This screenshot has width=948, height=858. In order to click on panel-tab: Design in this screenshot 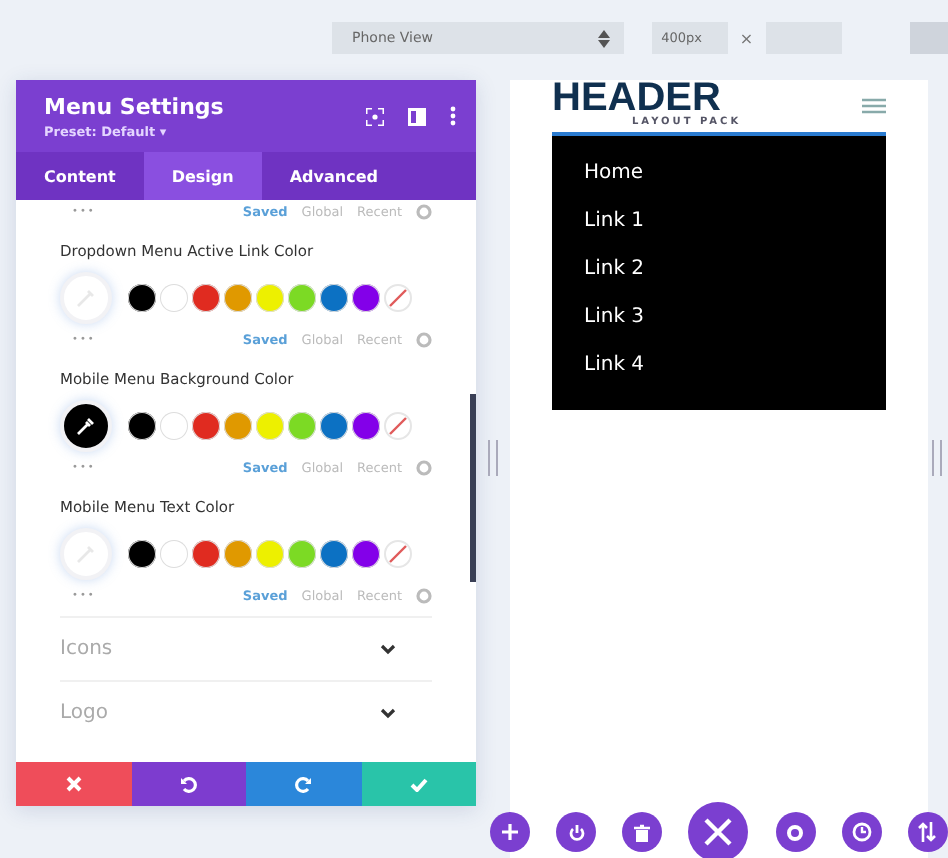, I will do `click(202, 176)`.